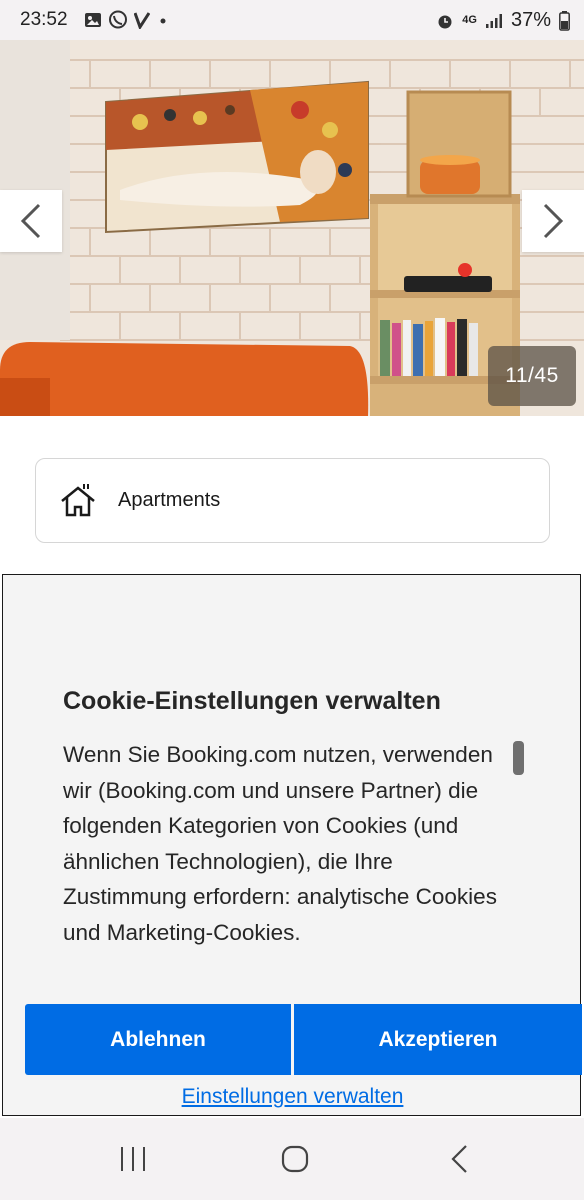 The image size is (584, 1200). I want to click on scrollbar-thumb, so click(518, 758).